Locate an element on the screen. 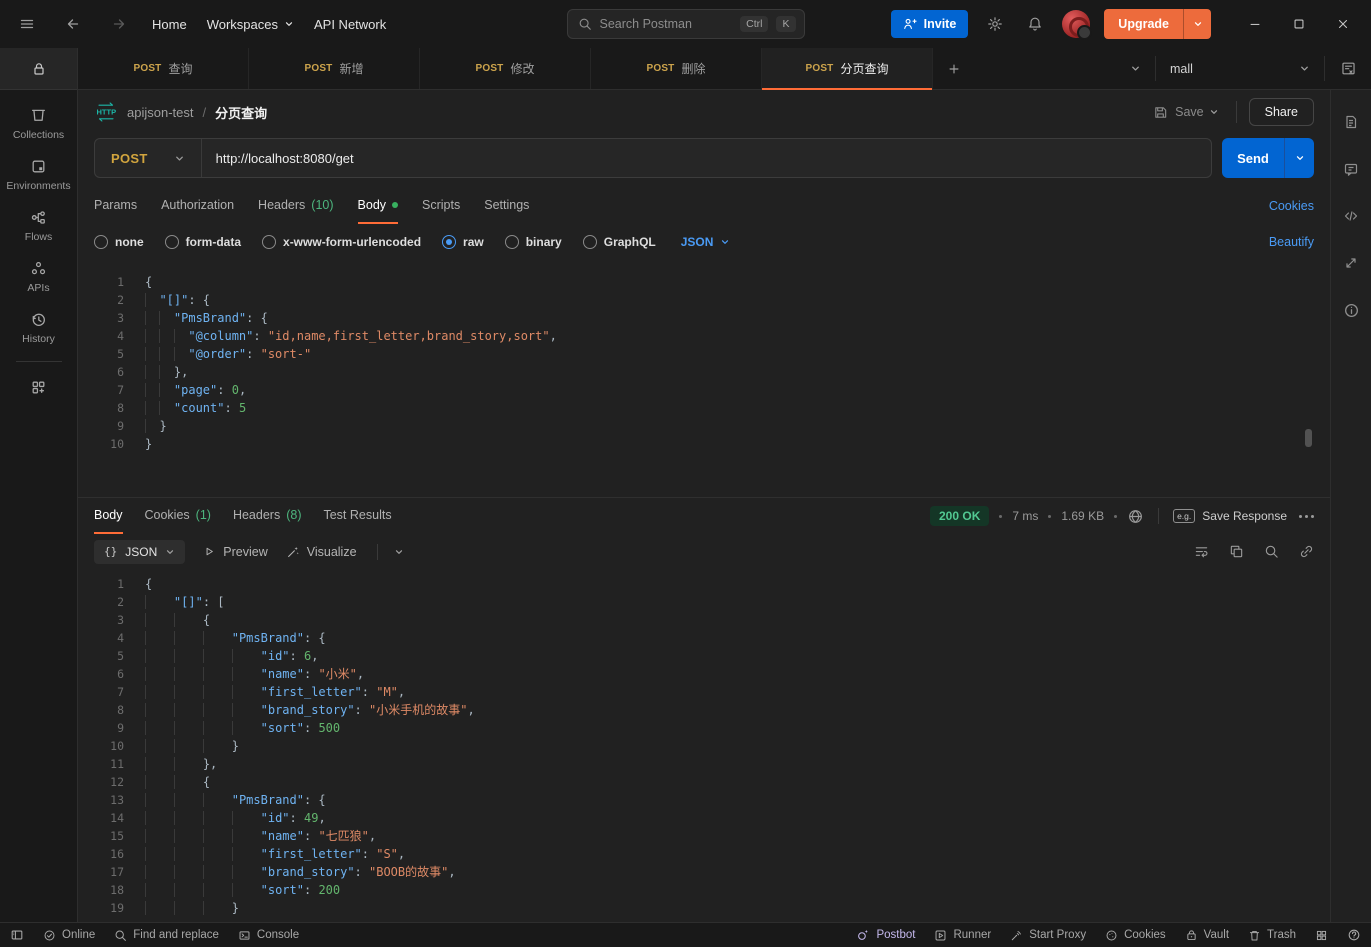 Image resolution: width=1371 pixels, height=947 pixels. environment-selector: mall is located at coordinates (1240, 68).